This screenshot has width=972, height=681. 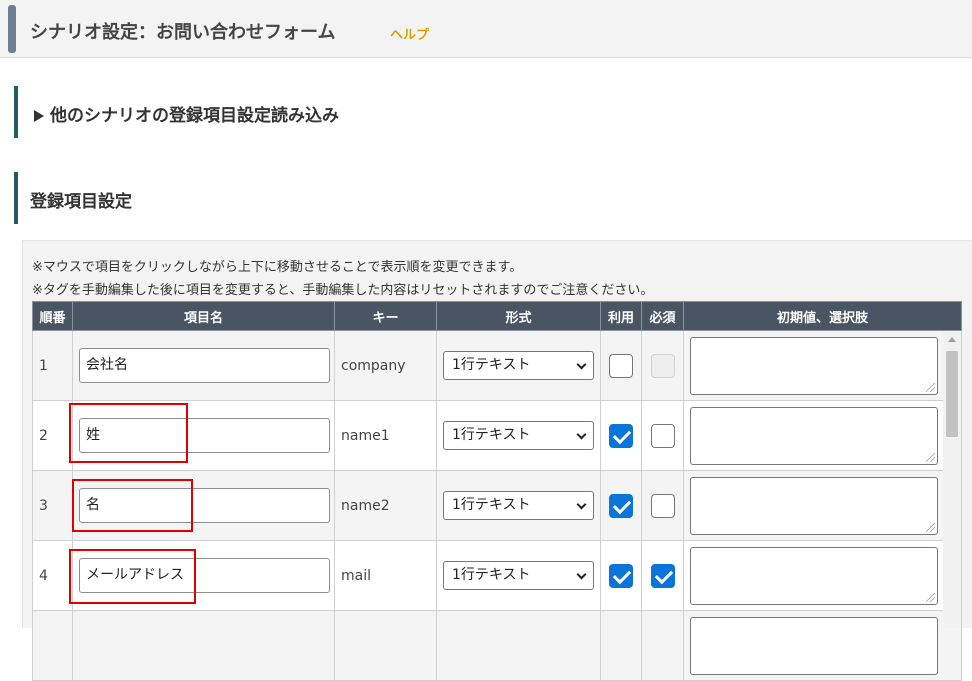 I want to click on item-name-input: メールアドレス, so click(x=204, y=575).